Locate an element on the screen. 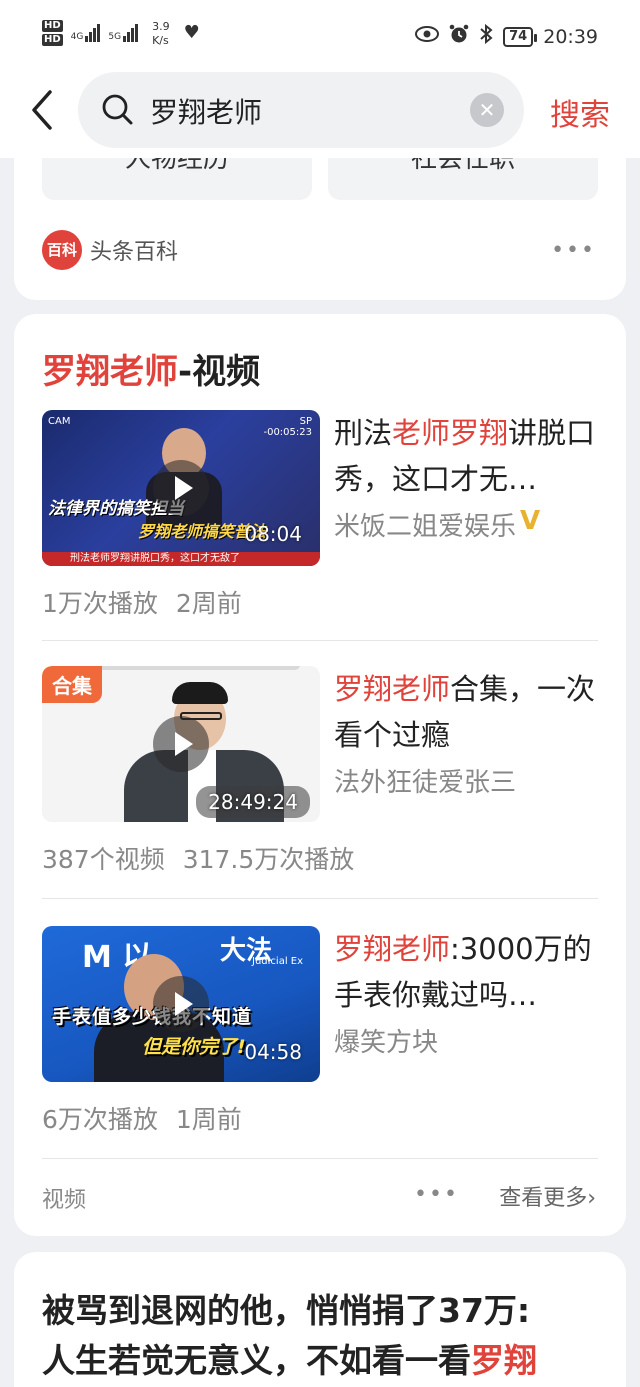  search-query: 罗翔老师 is located at coordinates (206, 112).